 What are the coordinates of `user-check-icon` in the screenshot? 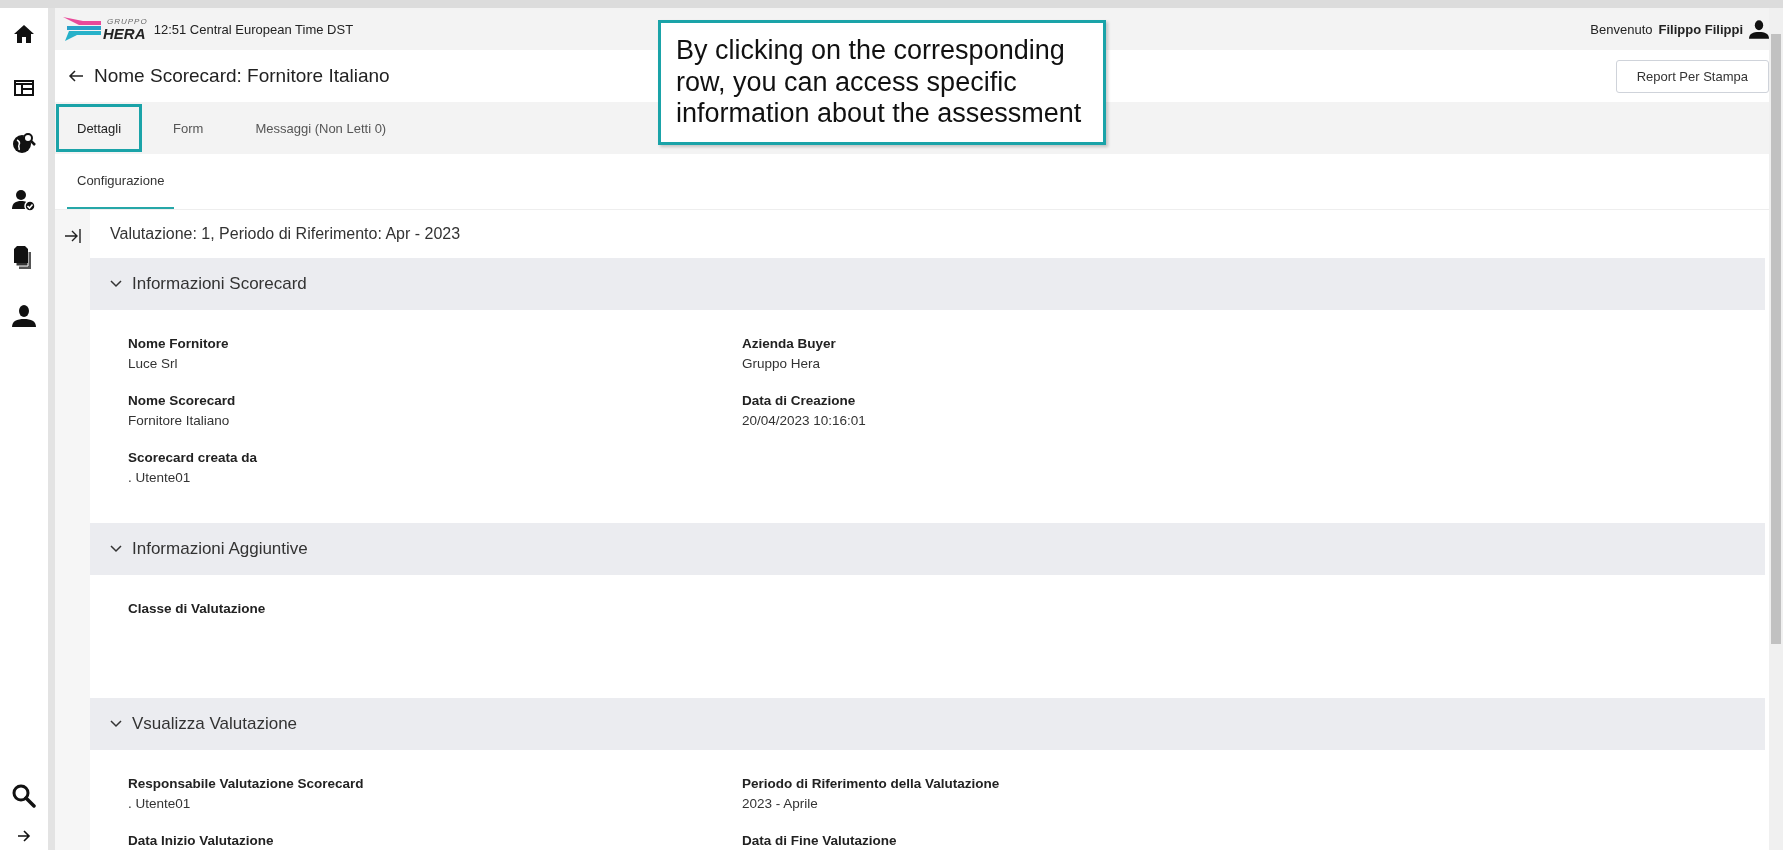 It's located at (24, 200).